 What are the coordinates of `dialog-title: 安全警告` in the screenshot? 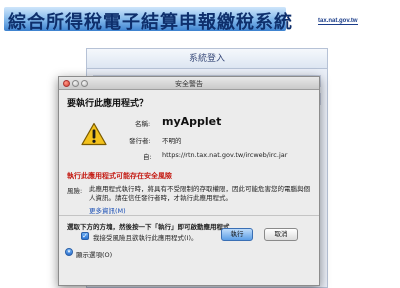 It's located at (189, 84).